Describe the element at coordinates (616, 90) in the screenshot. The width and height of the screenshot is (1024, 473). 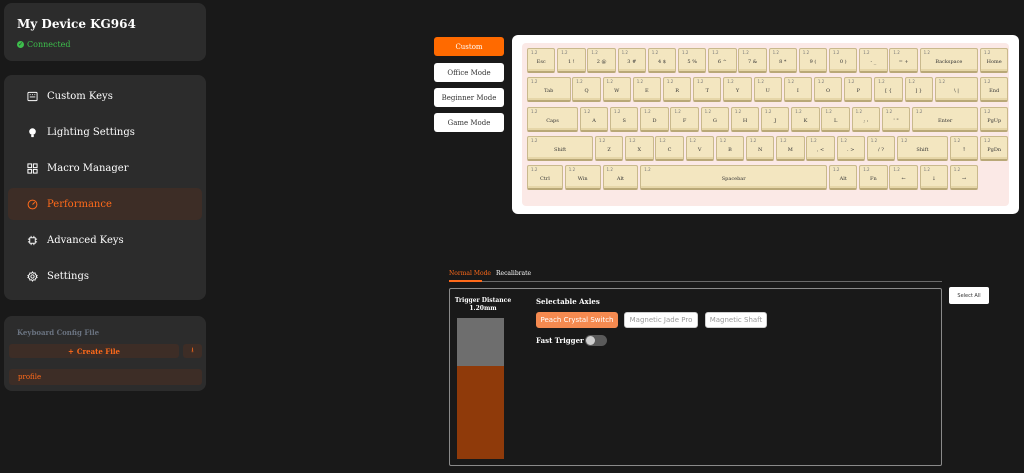
I see `key: 1.2 W` at that location.